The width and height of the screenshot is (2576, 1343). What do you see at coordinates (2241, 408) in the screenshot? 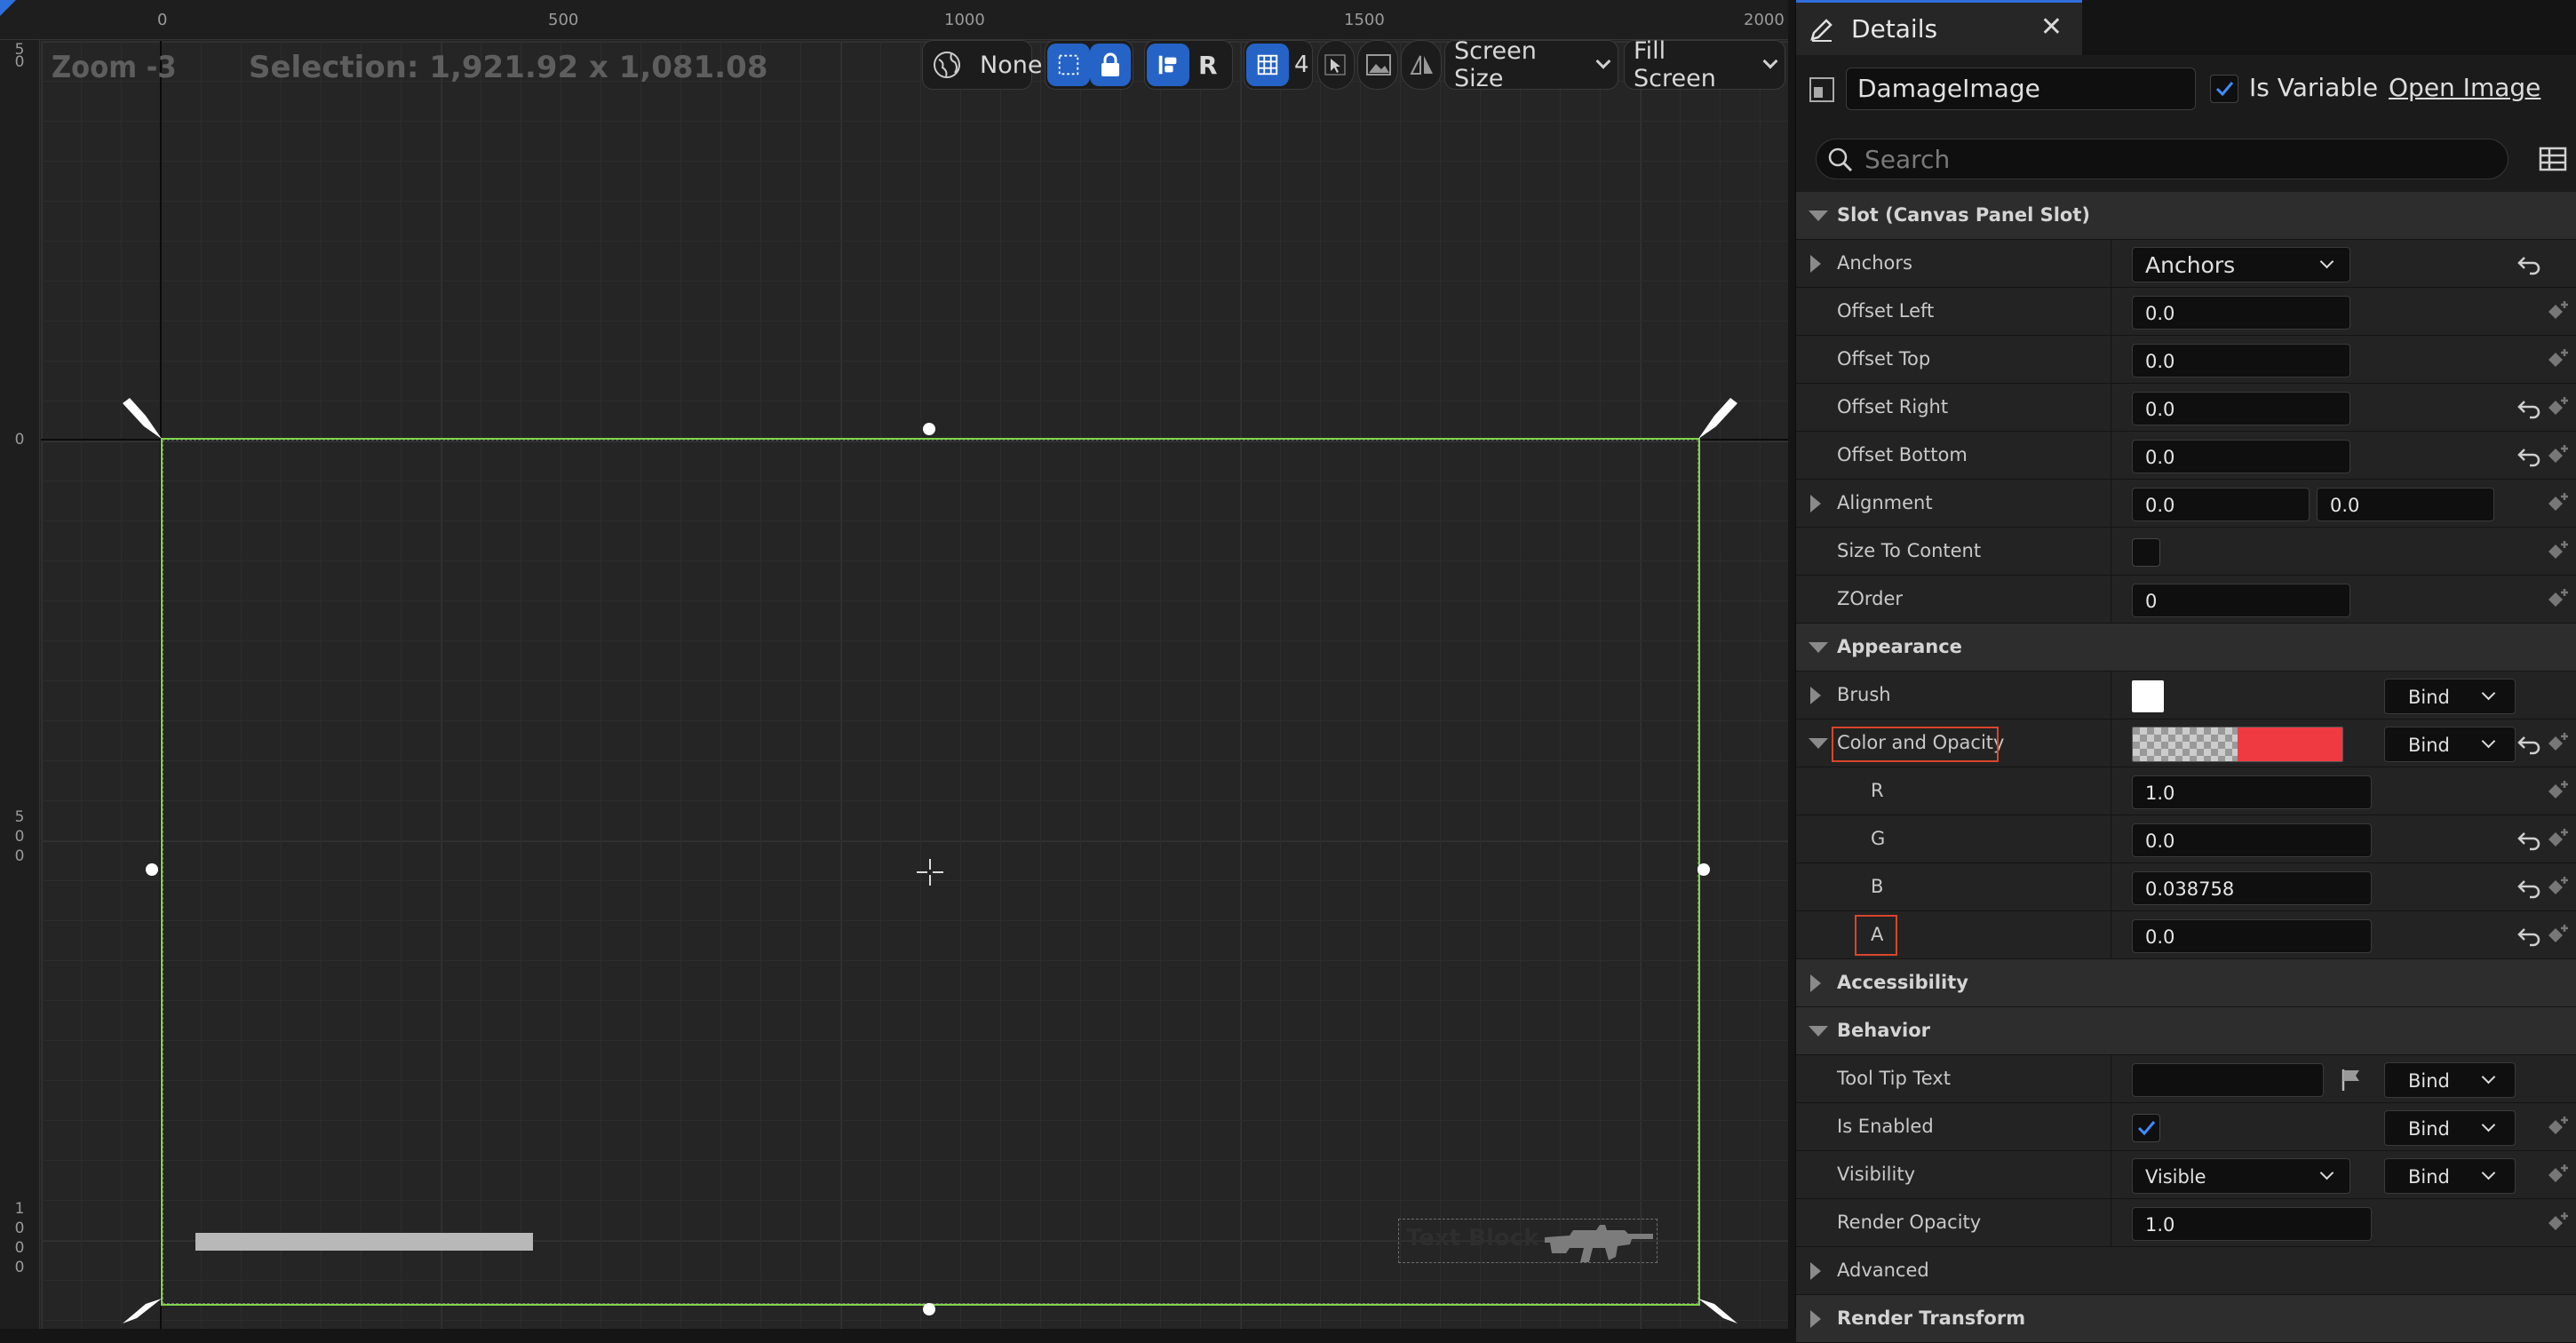
I see `offset-right-field: 0.0` at bounding box center [2241, 408].